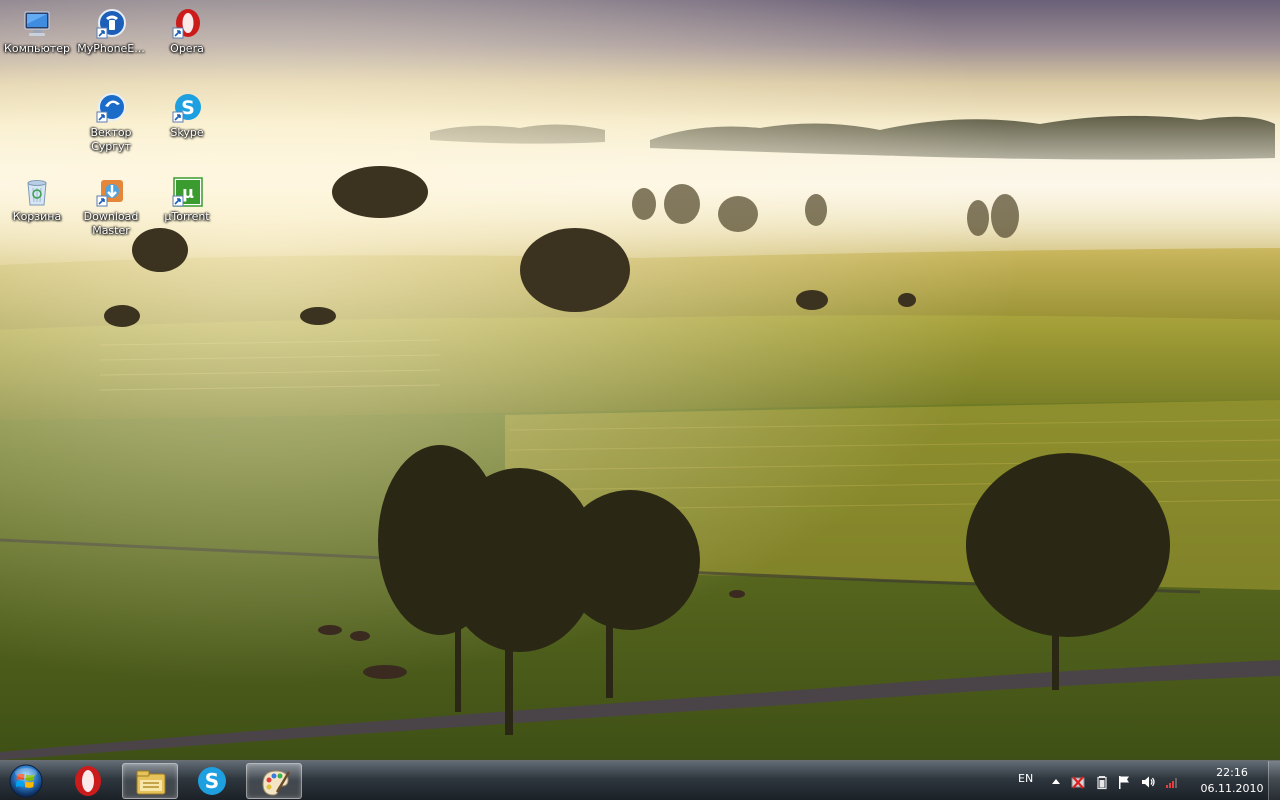 This screenshot has height=803, width=1280. Describe the element at coordinates (37, 23) in the screenshot. I see `computer-icon` at that location.